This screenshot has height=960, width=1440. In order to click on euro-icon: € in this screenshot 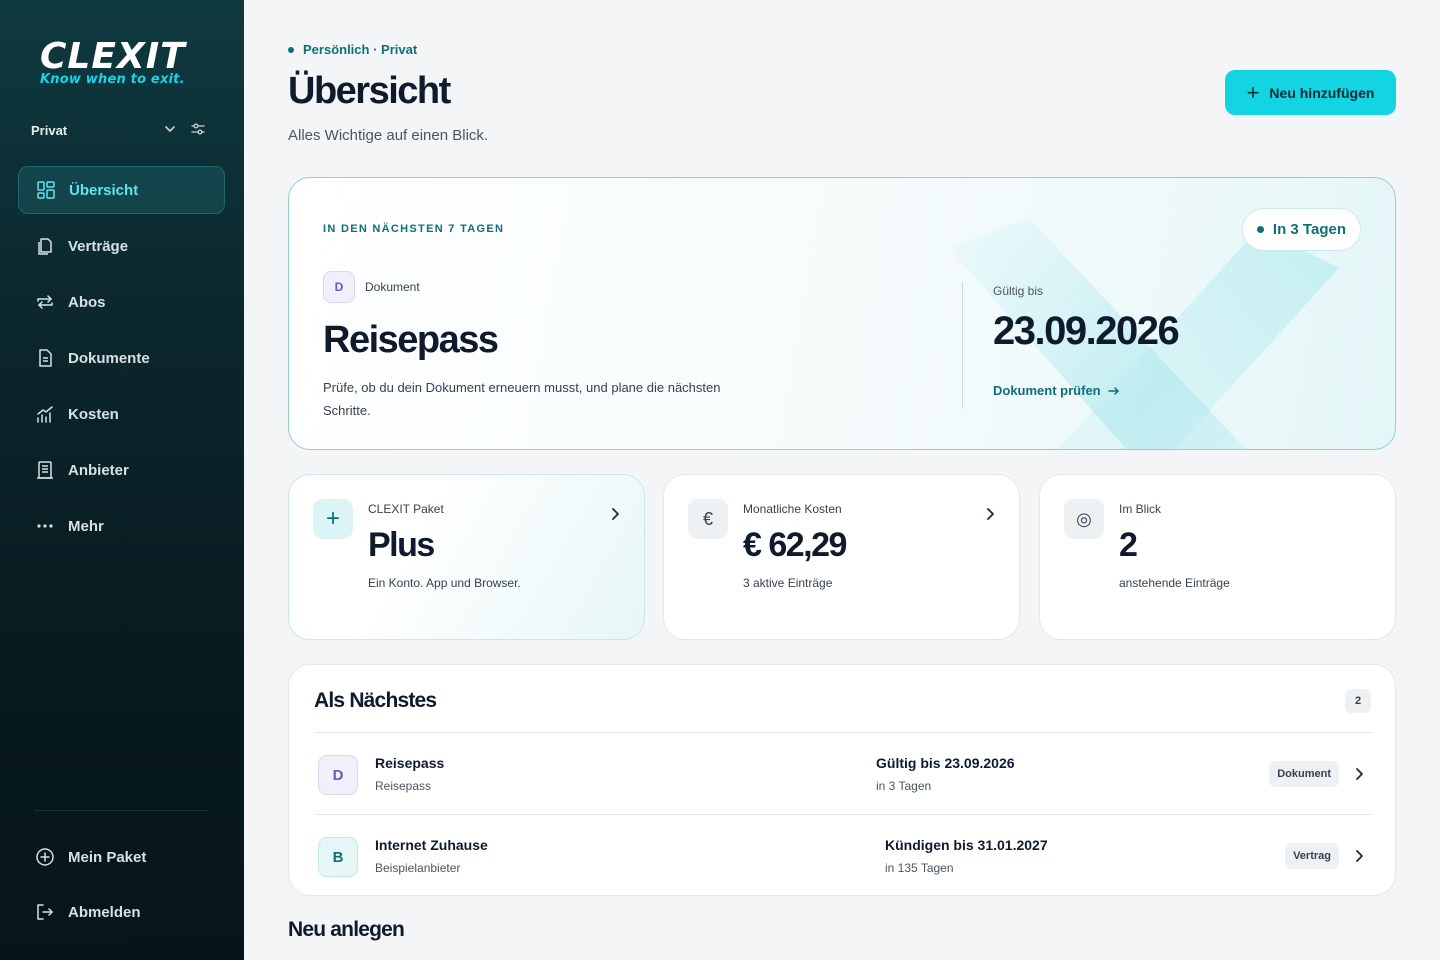, I will do `click(708, 519)`.